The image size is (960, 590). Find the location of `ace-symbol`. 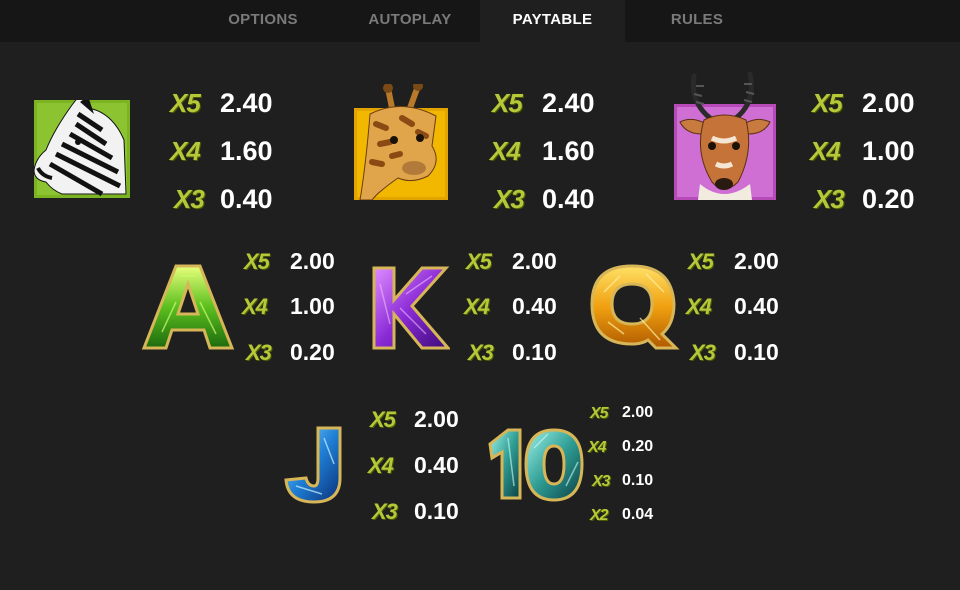

ace-symbol is located at coordinates (188, 308).